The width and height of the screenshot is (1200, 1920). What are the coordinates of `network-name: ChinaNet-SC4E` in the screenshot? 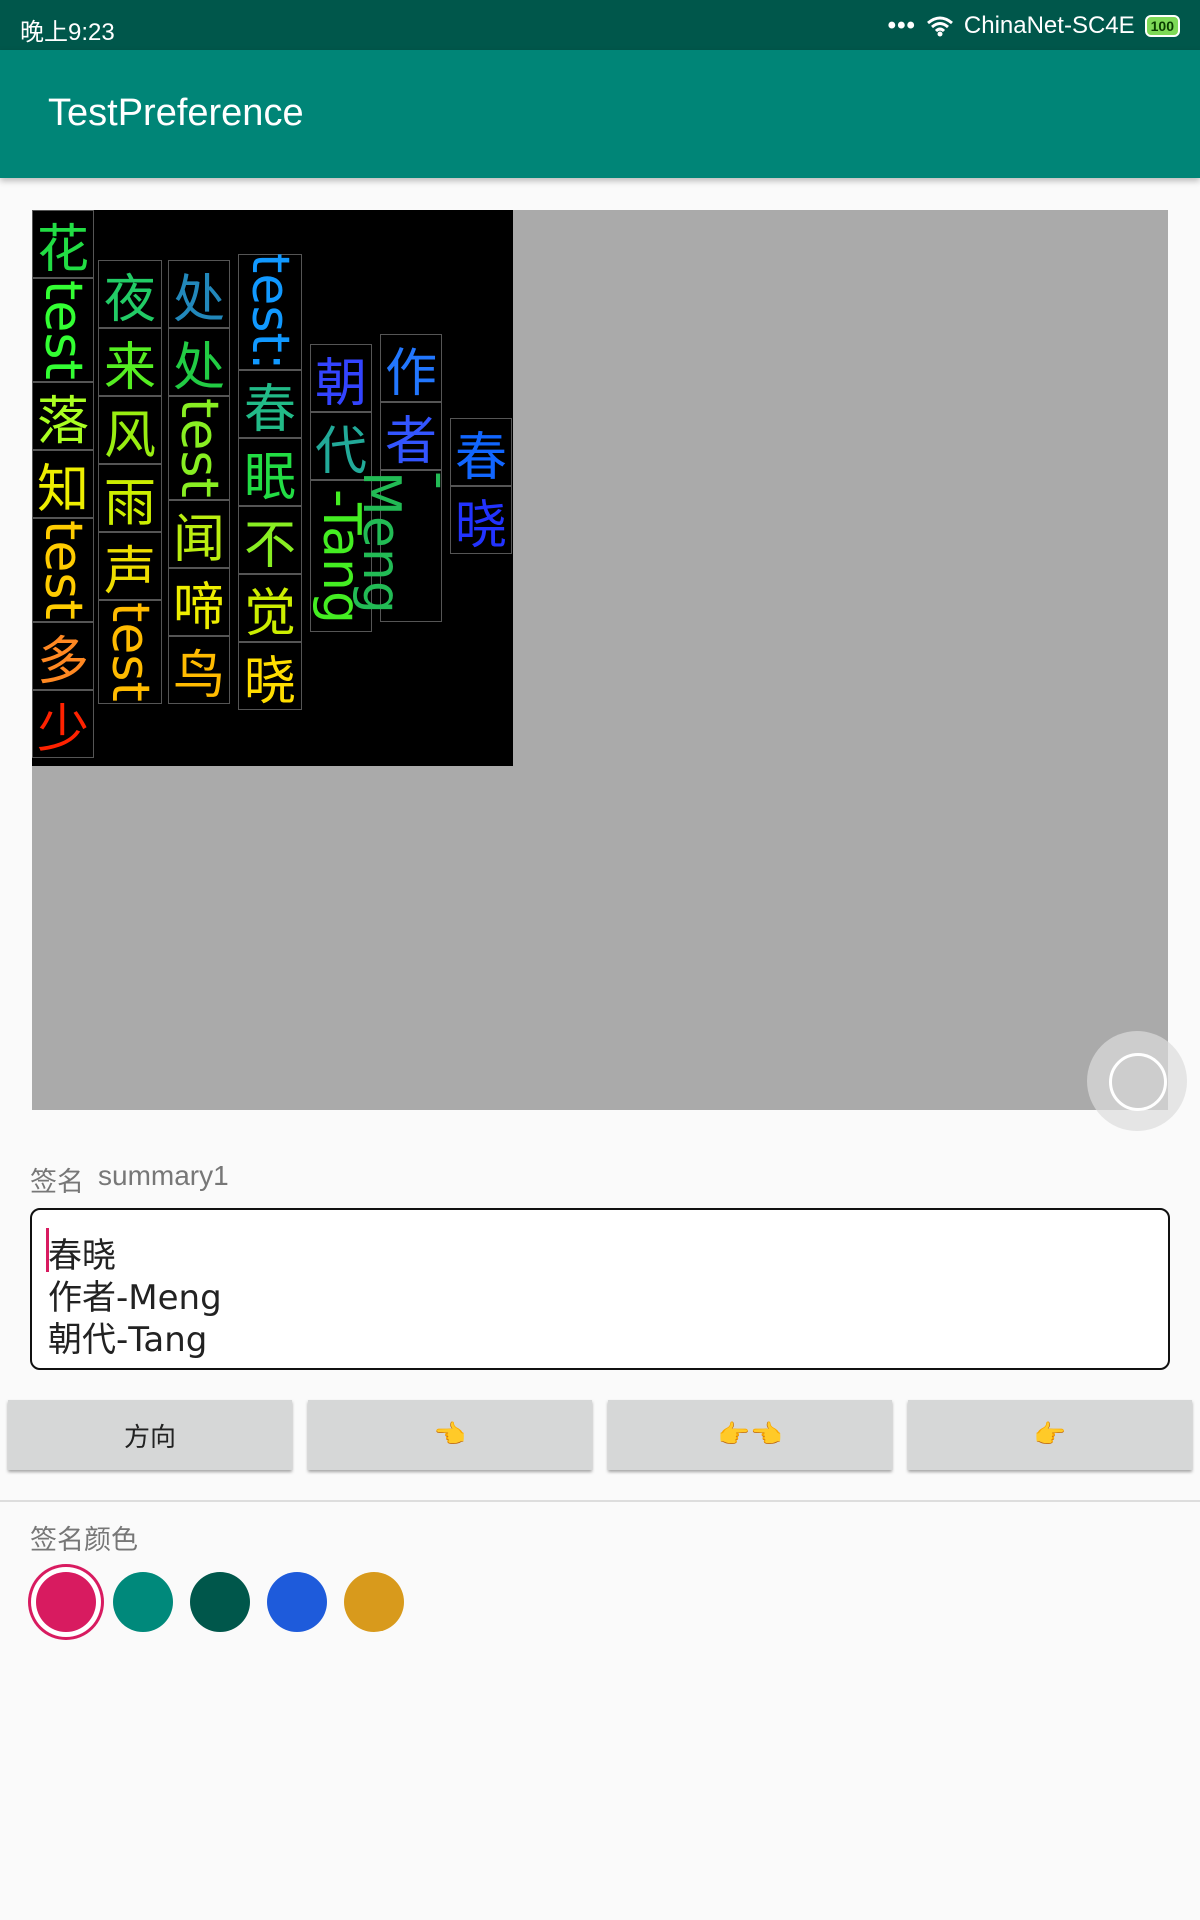 It's located at (1049, 25).